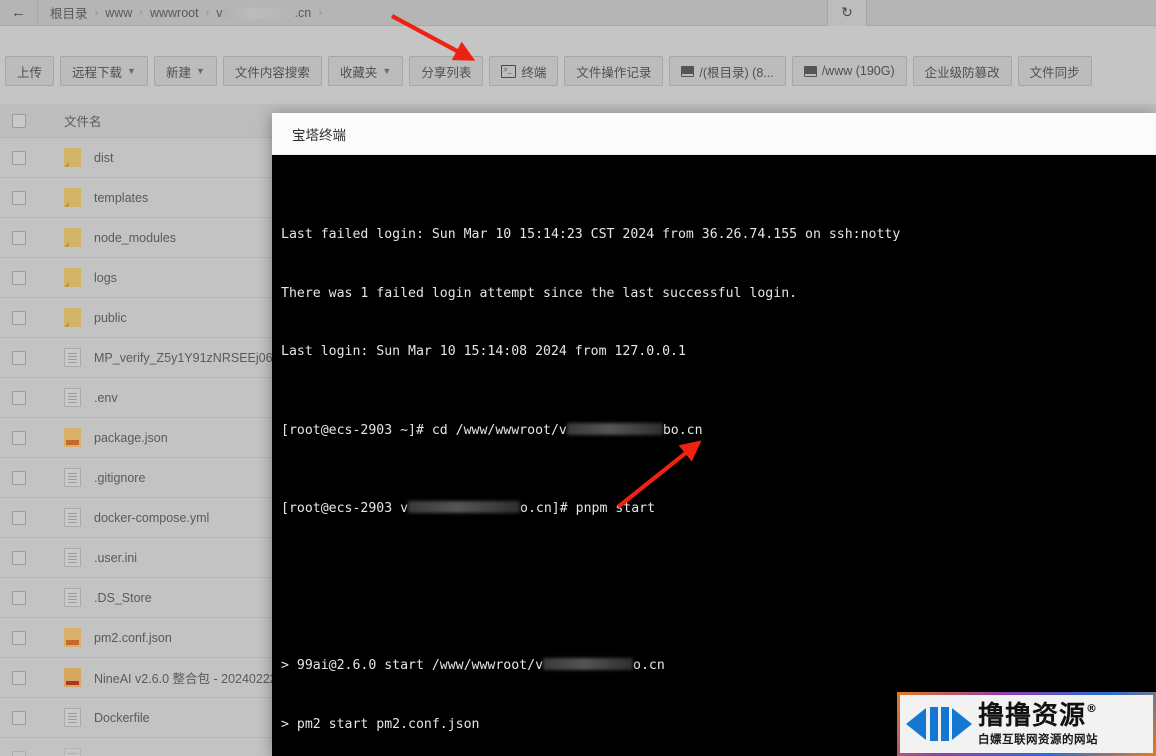  I want to click on file-name: dist, so click(104, 157).